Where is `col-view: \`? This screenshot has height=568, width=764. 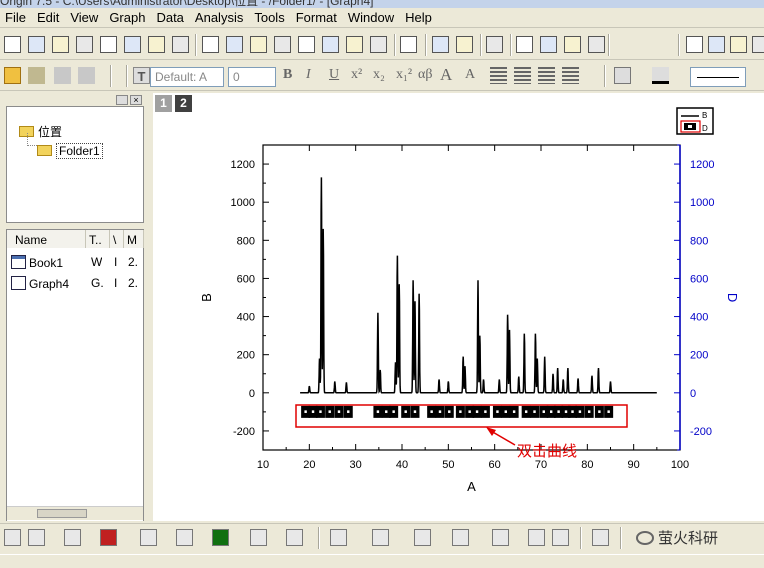 col-view: \ is located at coordinates (117, 239).